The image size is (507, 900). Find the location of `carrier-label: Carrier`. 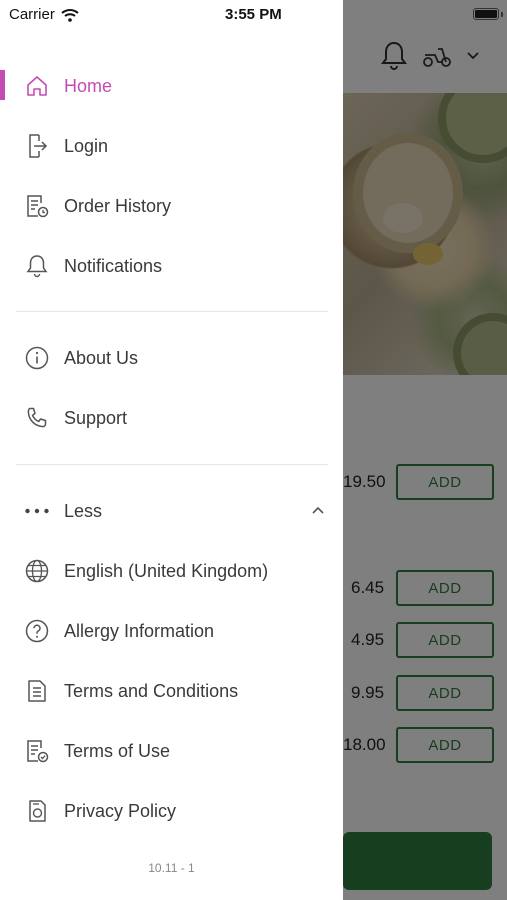

carrier-label: Carrier is located at coordinates (44, 14).